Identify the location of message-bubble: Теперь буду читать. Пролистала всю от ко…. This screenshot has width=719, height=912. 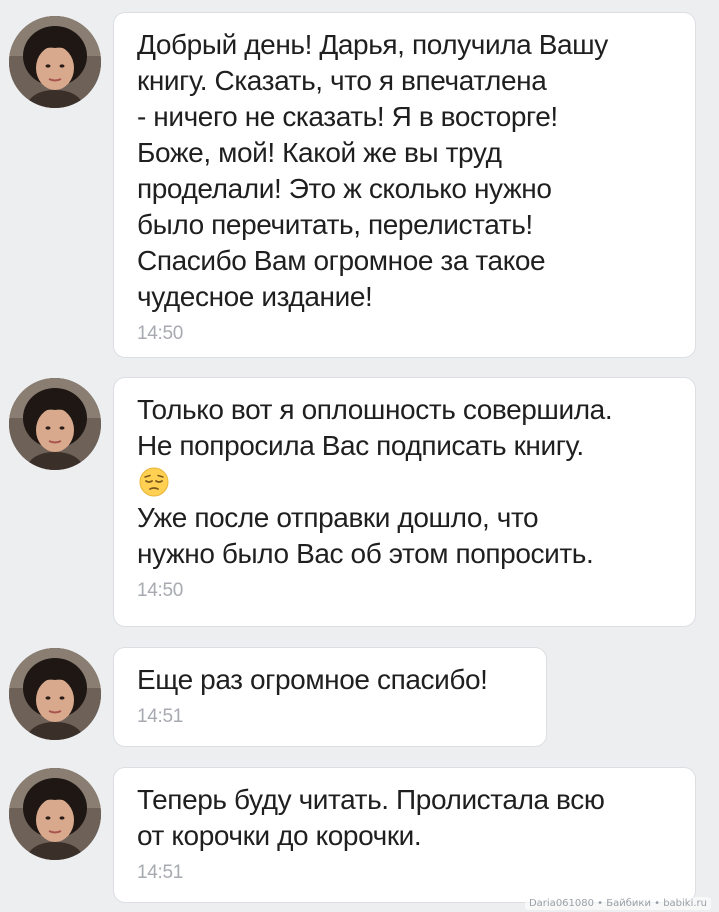
(404, 835).